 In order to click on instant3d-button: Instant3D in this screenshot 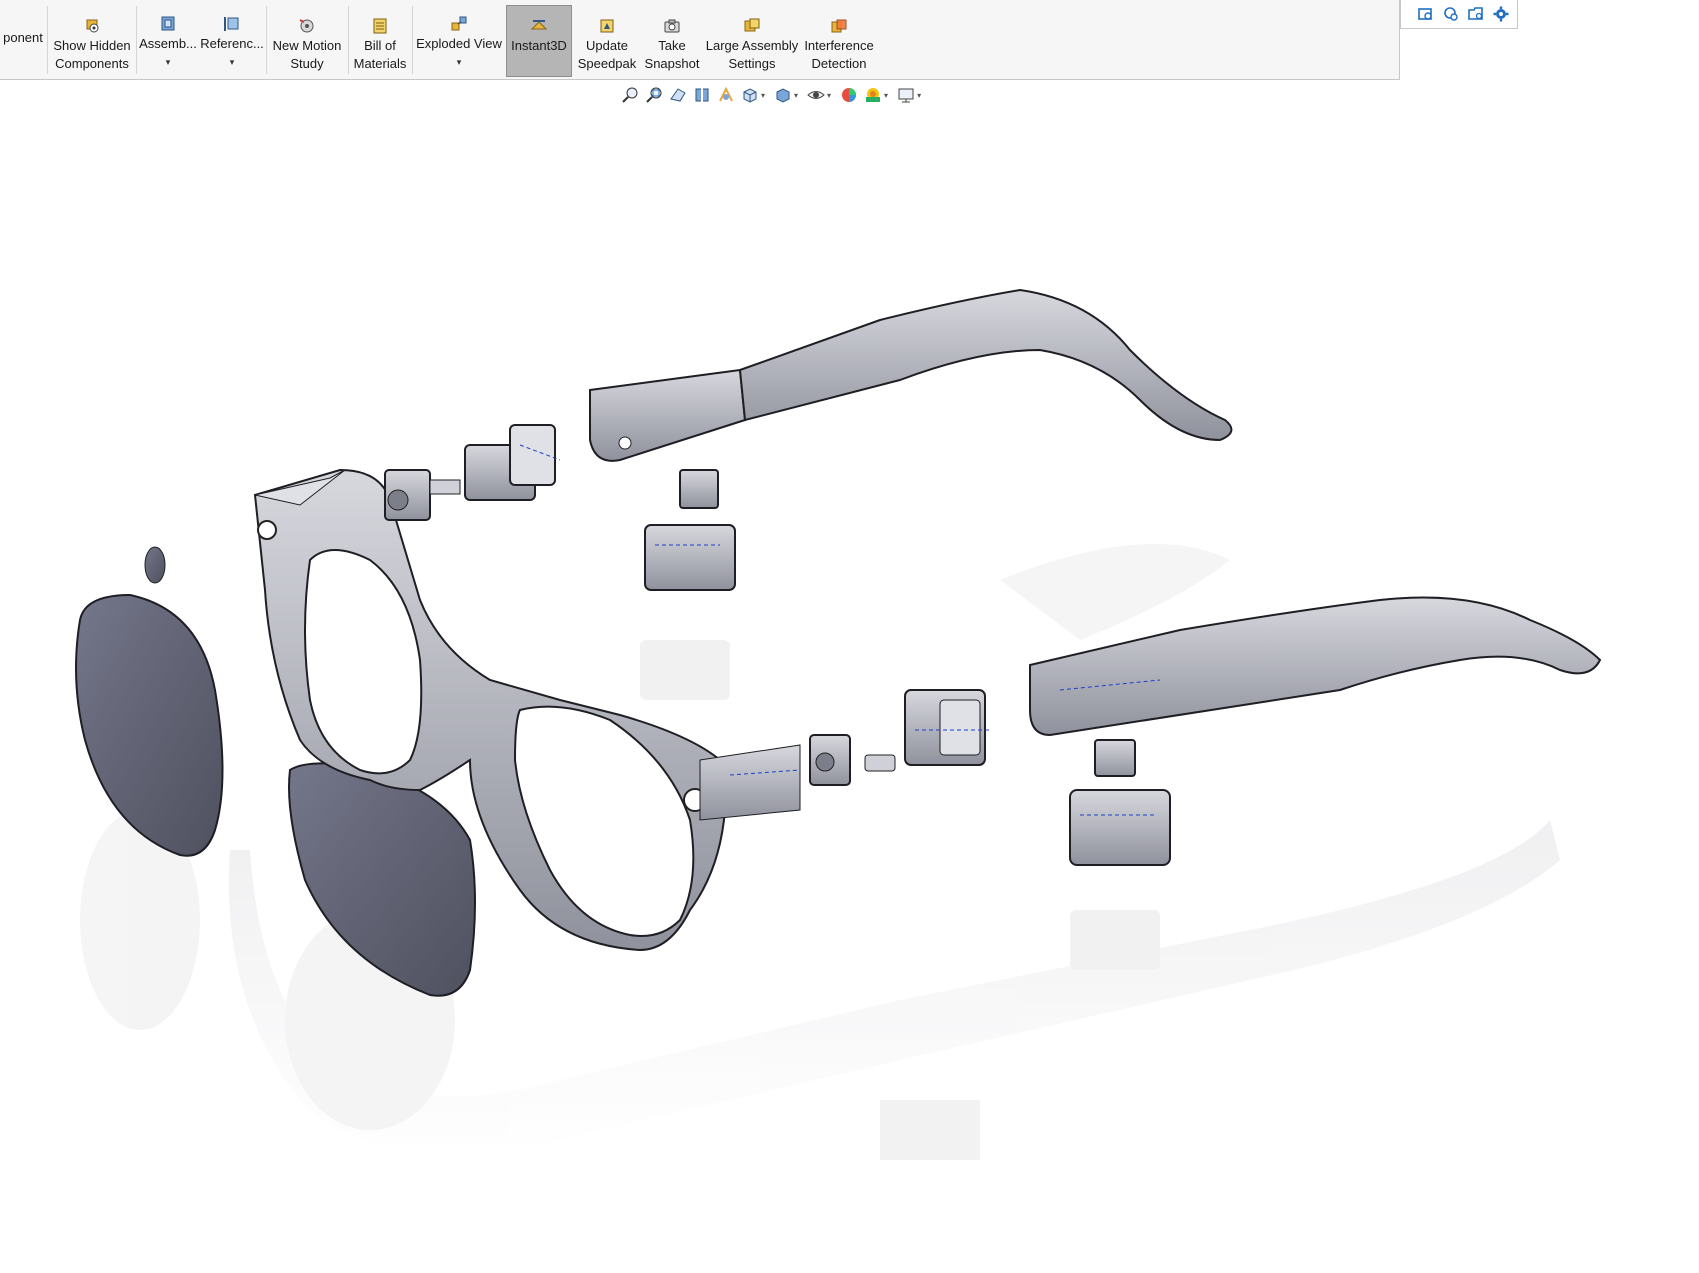, I will do `click(539, 41)`.